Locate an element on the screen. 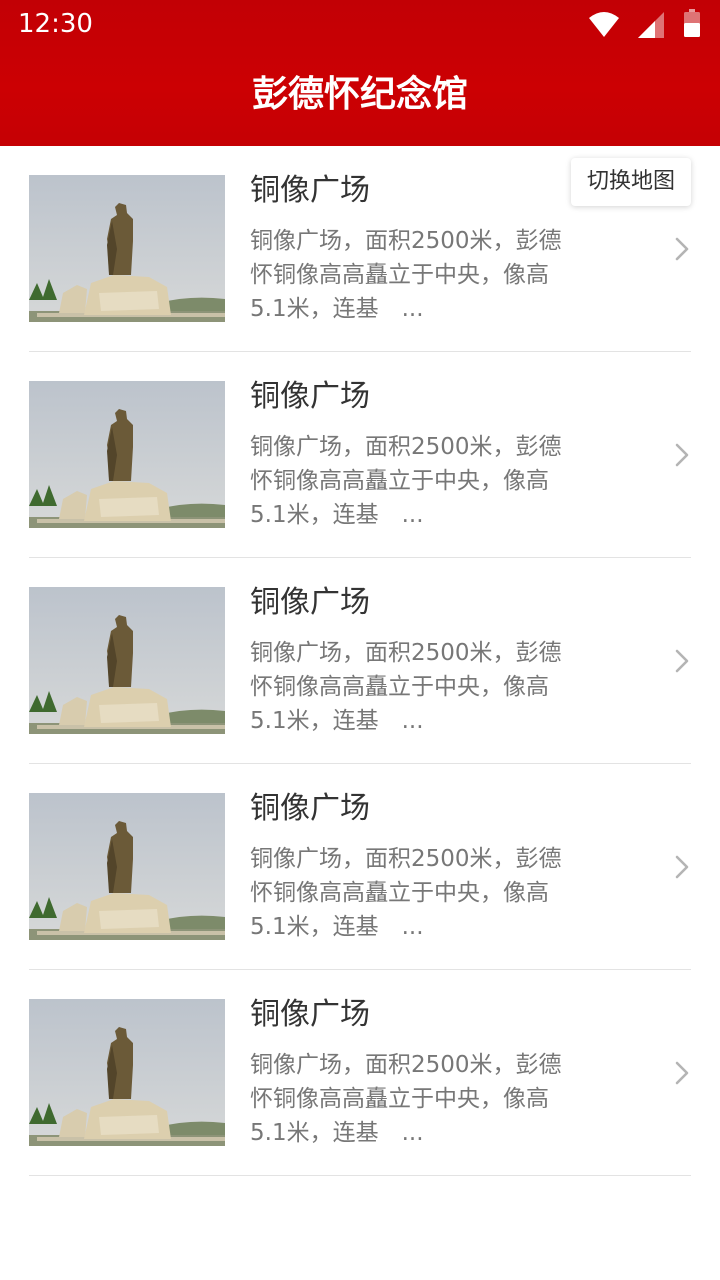 The height and width of the screenshot is (1280, 720). app-header: 12:30 彭德怀纪念馆 is located at coordinates (360, 73).